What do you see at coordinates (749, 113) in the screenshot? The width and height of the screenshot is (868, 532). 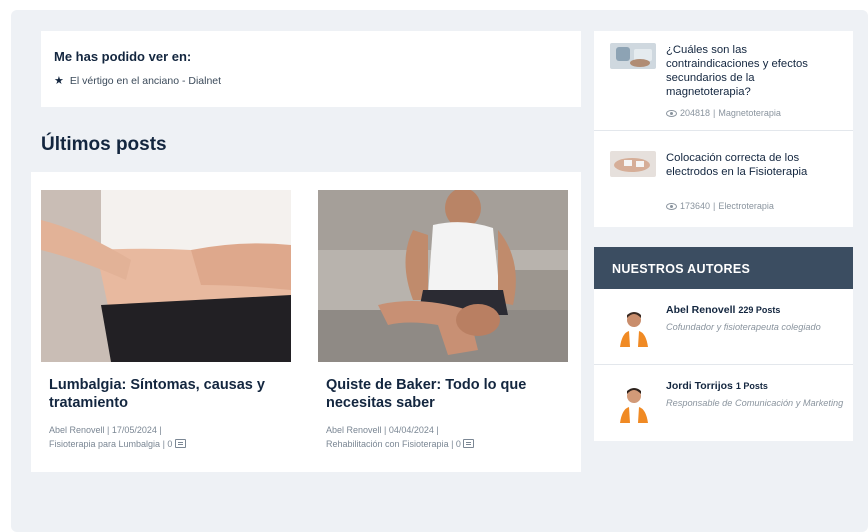 I see `popular-post-category: Magnetoterapia` at bounding box center [749, 113].